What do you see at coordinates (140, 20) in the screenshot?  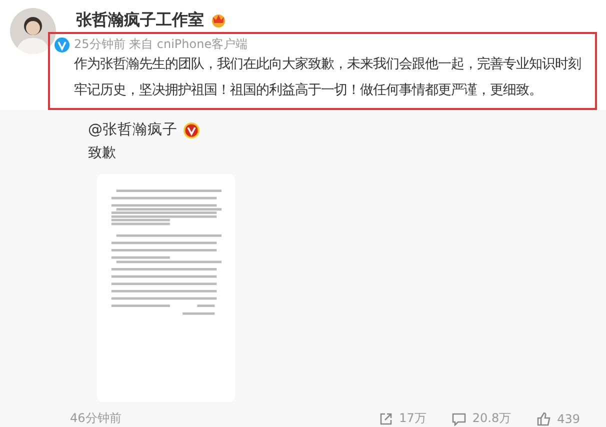 I see `account-name: 张哲瀚疯子工作室` at bounding box center [140, 20].